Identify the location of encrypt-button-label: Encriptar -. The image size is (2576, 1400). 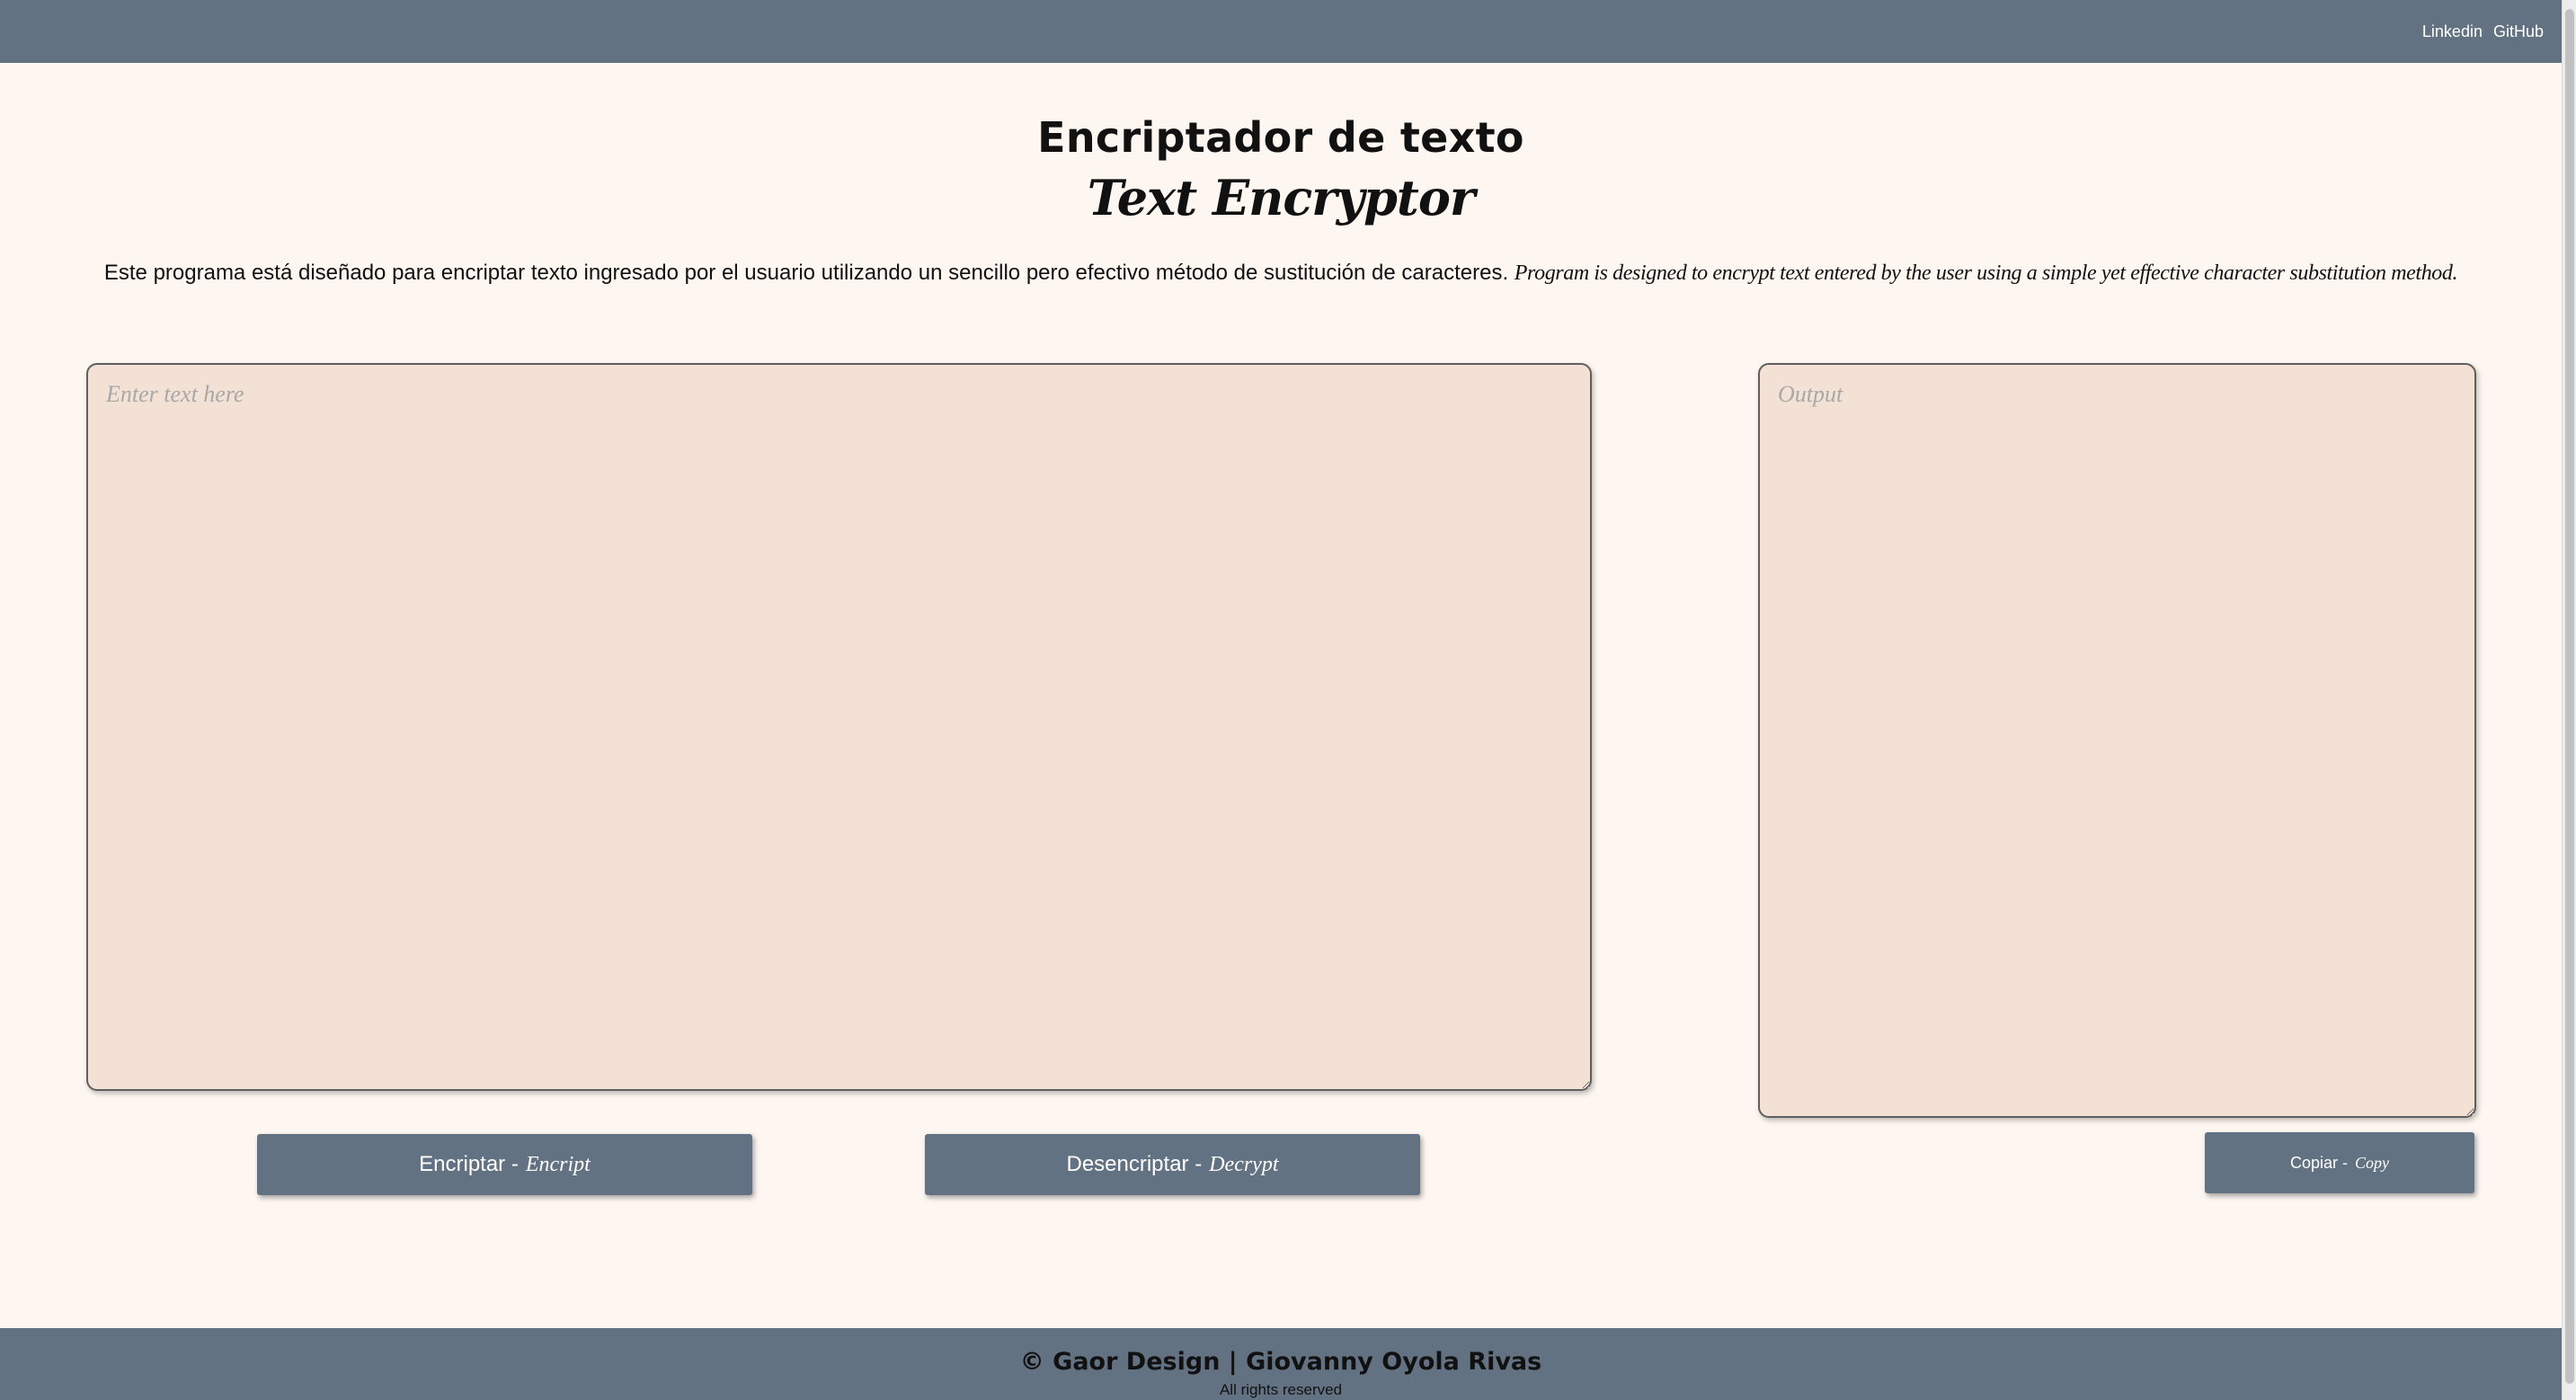
(469, 1164).